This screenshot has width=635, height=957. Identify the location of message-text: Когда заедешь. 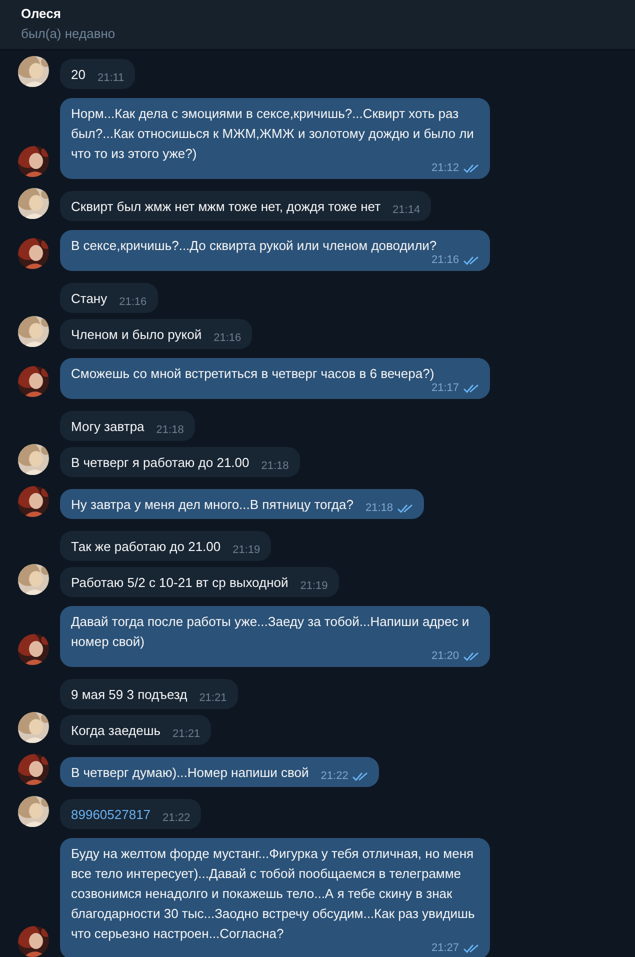
(116, 731).